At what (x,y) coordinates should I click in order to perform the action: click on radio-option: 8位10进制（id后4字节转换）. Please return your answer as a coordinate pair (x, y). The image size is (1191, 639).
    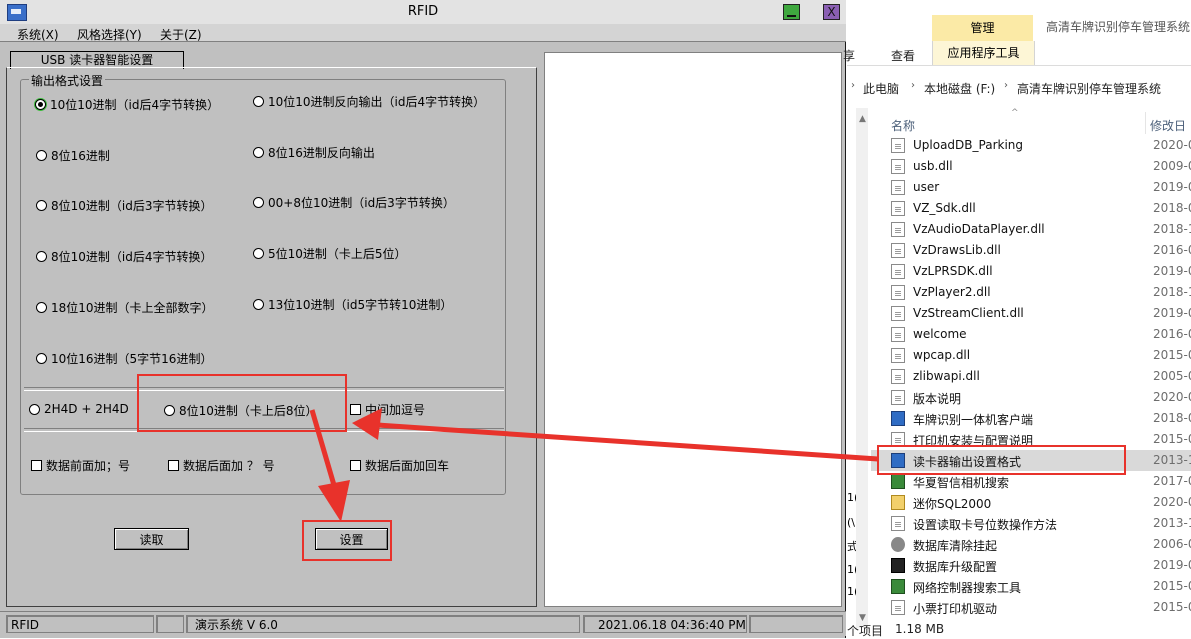
    Looking at the image, I should click on (124, 256).